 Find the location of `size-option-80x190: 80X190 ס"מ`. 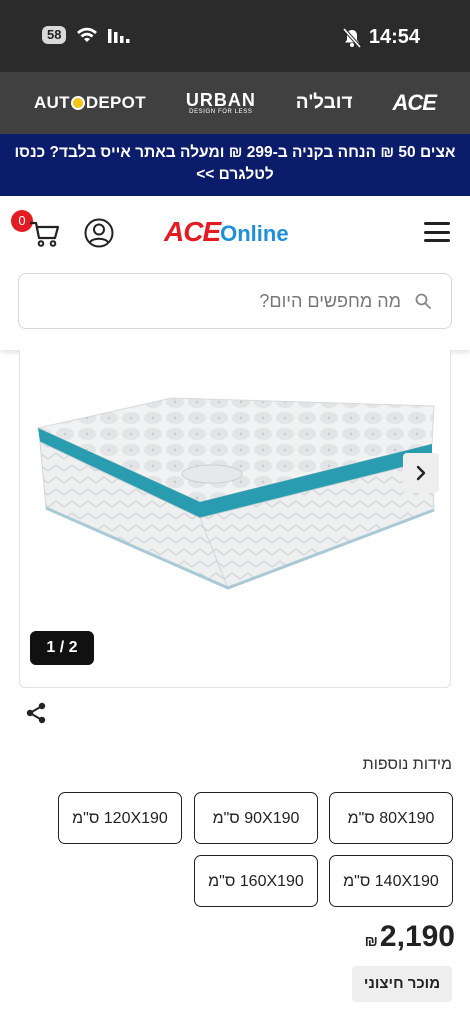

size-option-80x190: 80X190 ס"מ is located at coordinates (391, 818).